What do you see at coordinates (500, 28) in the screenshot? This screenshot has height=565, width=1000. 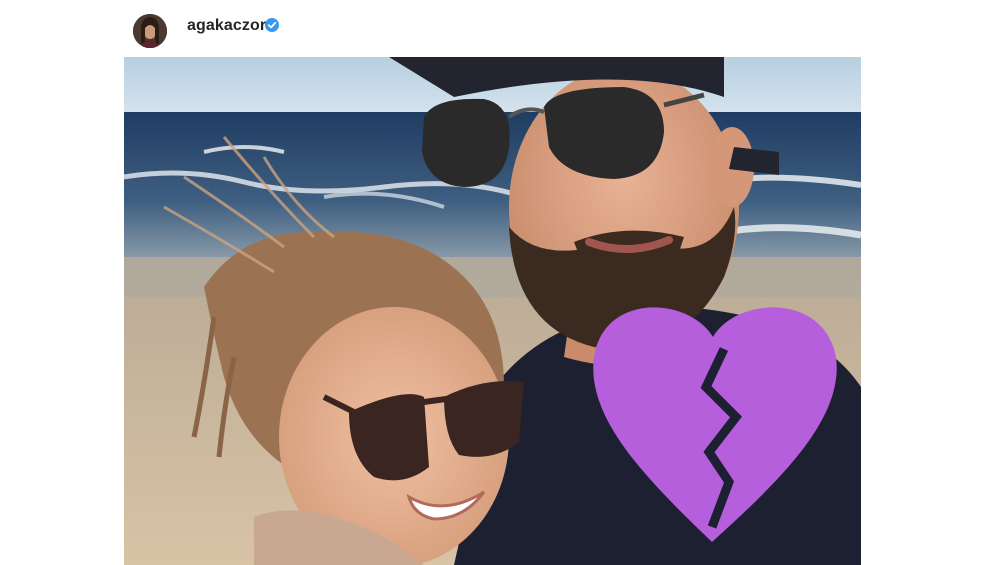 I see `post-header: agakaczor` at bounding box center [500, 28].